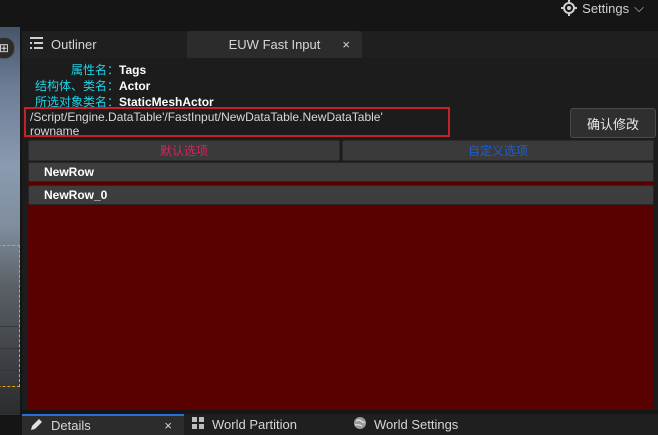  I want to click on settings-label: Settings, so click(606, 8).